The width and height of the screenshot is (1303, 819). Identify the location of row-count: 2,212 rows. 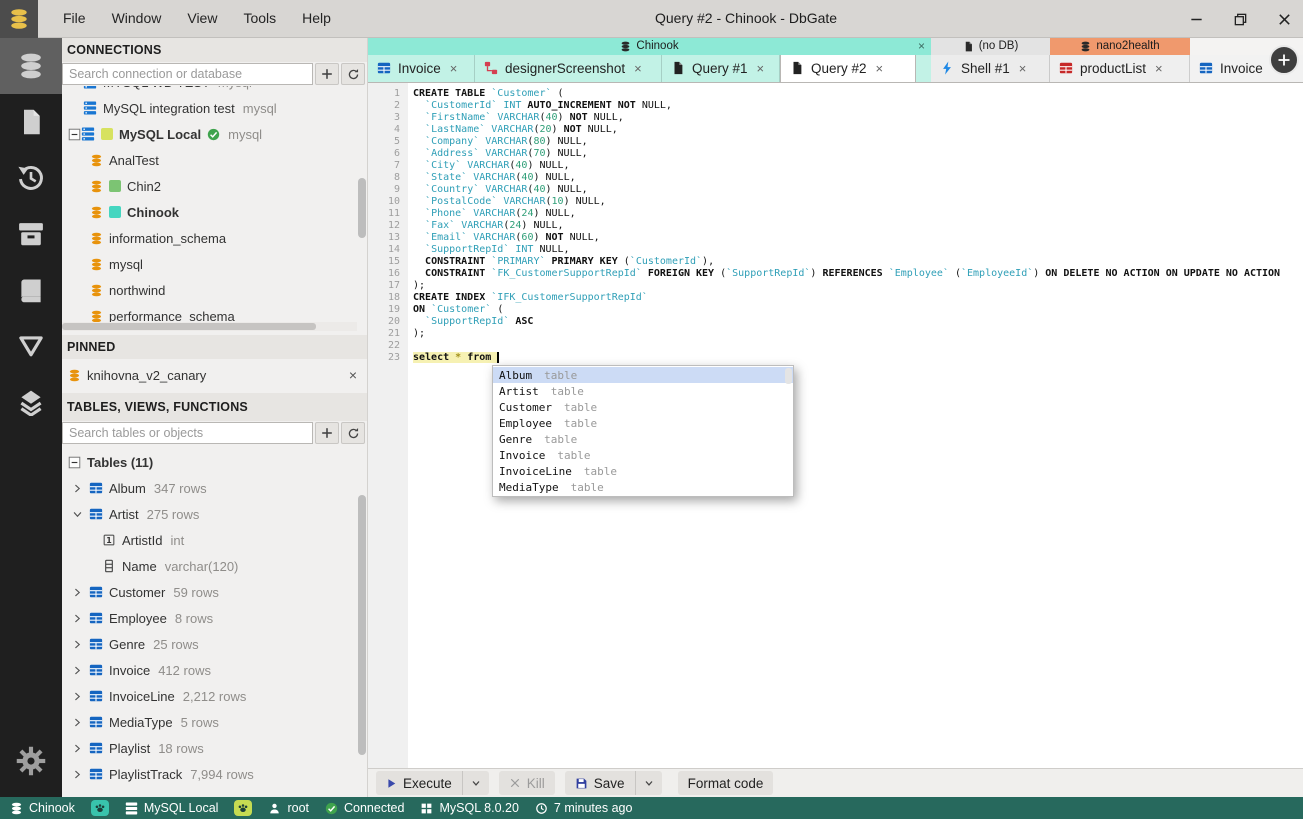
(214, 696).